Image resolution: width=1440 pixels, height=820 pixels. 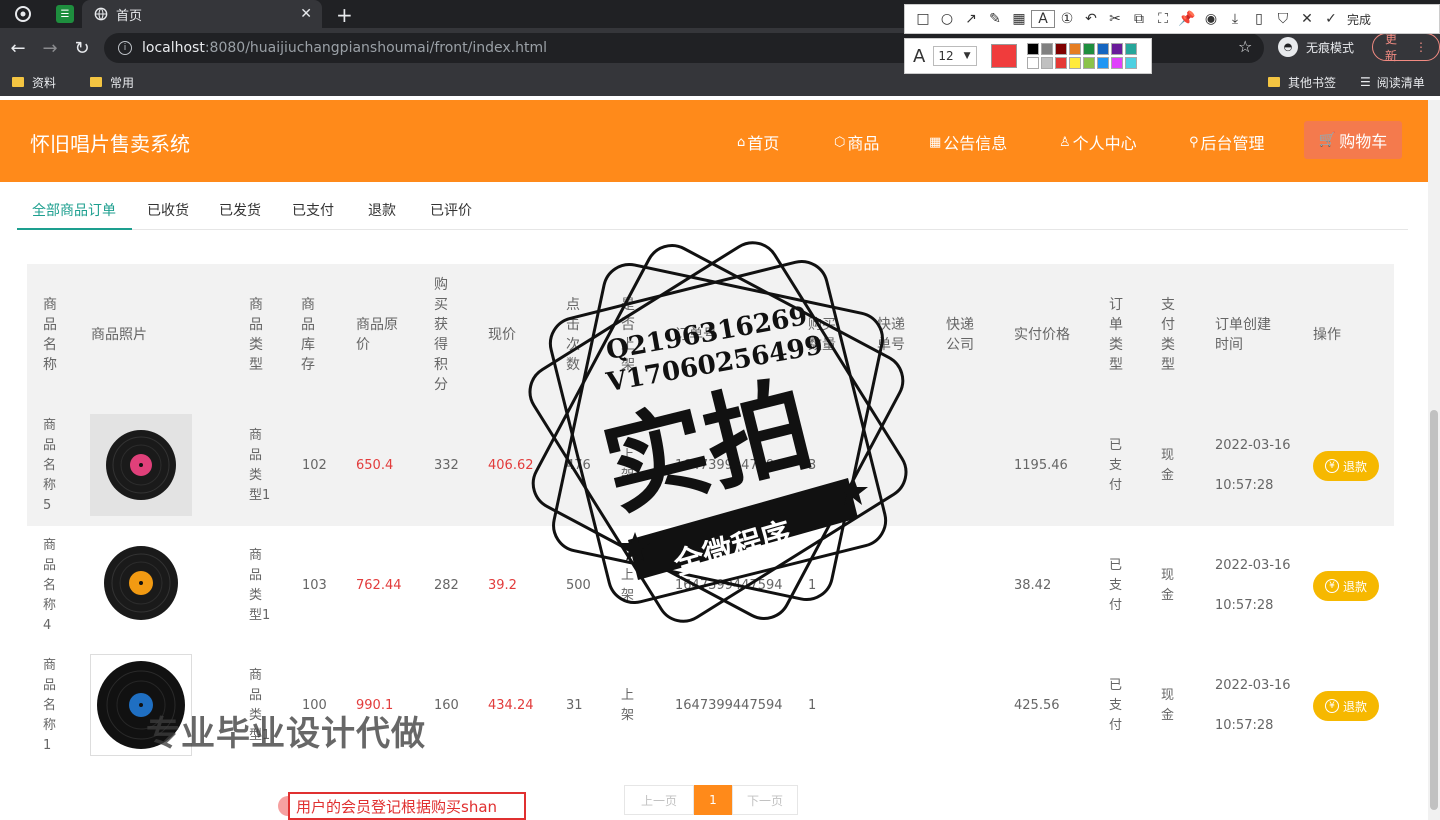 I want to click on th-name: 商品名称, so click(x=50, y=335).